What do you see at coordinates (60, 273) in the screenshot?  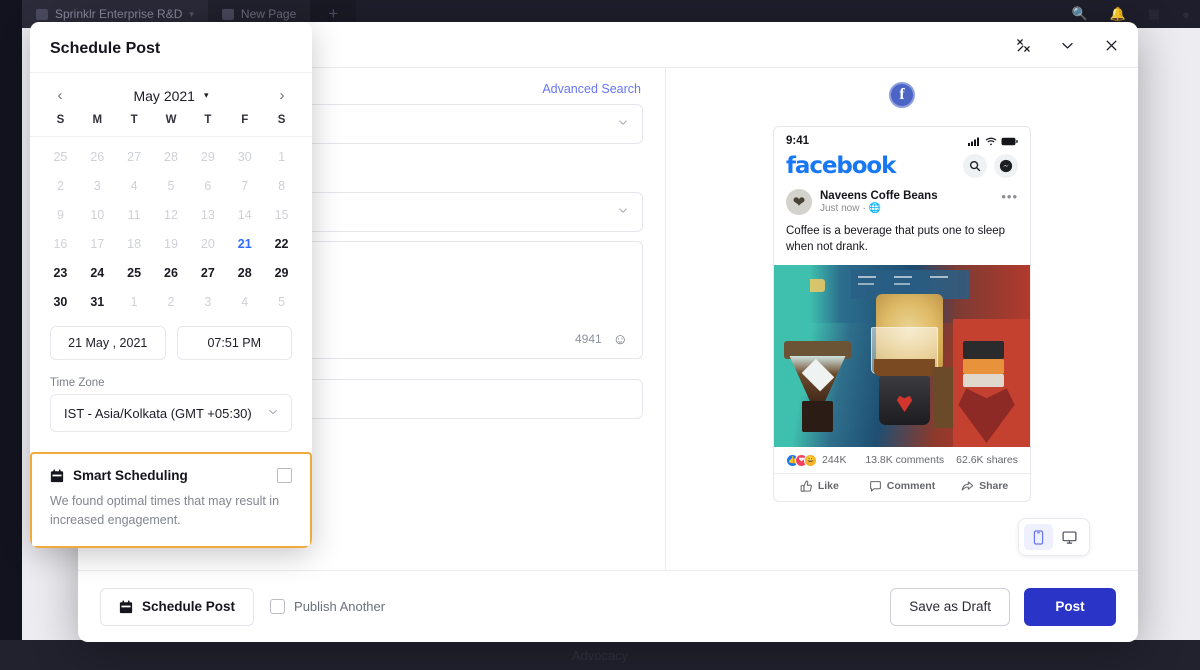 I see `calendar-day: 23` at bounding box center [60, 273].